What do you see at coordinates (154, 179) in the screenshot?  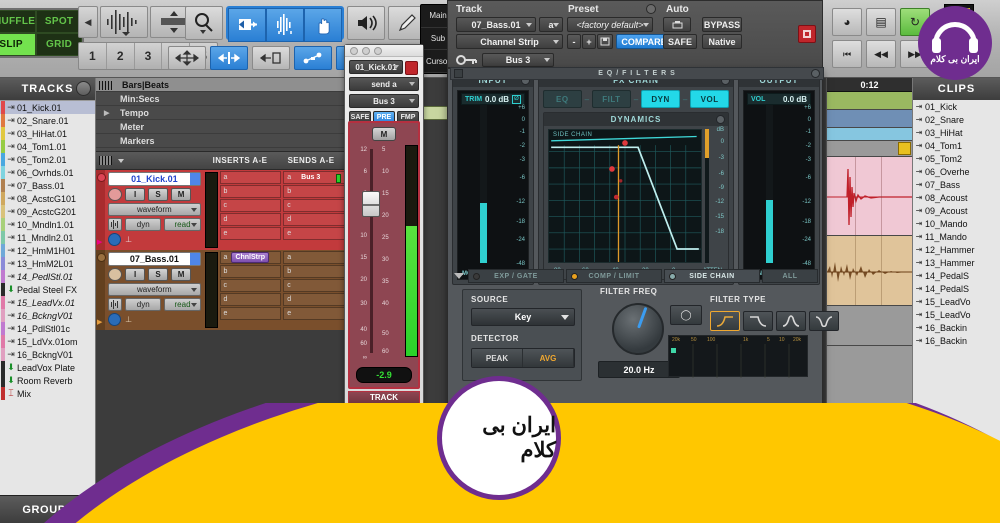 I see `track-name-field: 01_Kick.01` at bounding box center [154, 179].